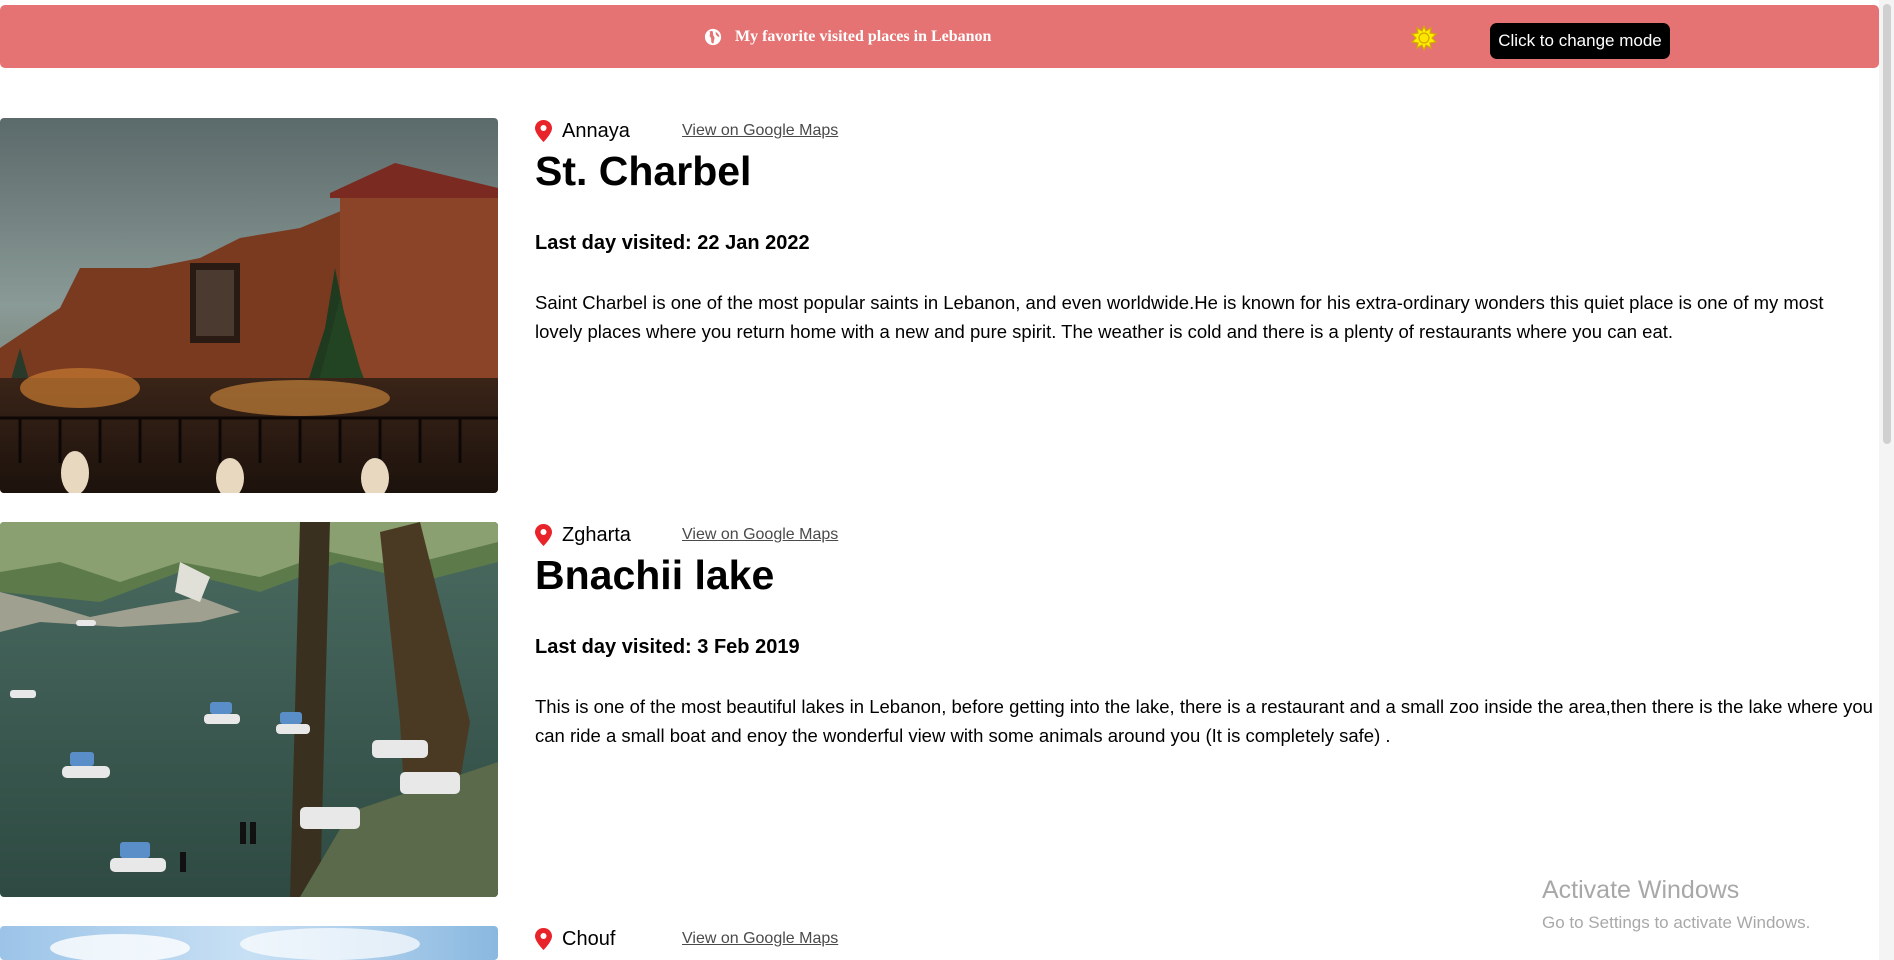 This screenshot has width=1894, height=960. What do you see at coordinates (1887, 224) in the screenshot?
I see `scrollbar-thumb` at bounding box center [1887, 224].